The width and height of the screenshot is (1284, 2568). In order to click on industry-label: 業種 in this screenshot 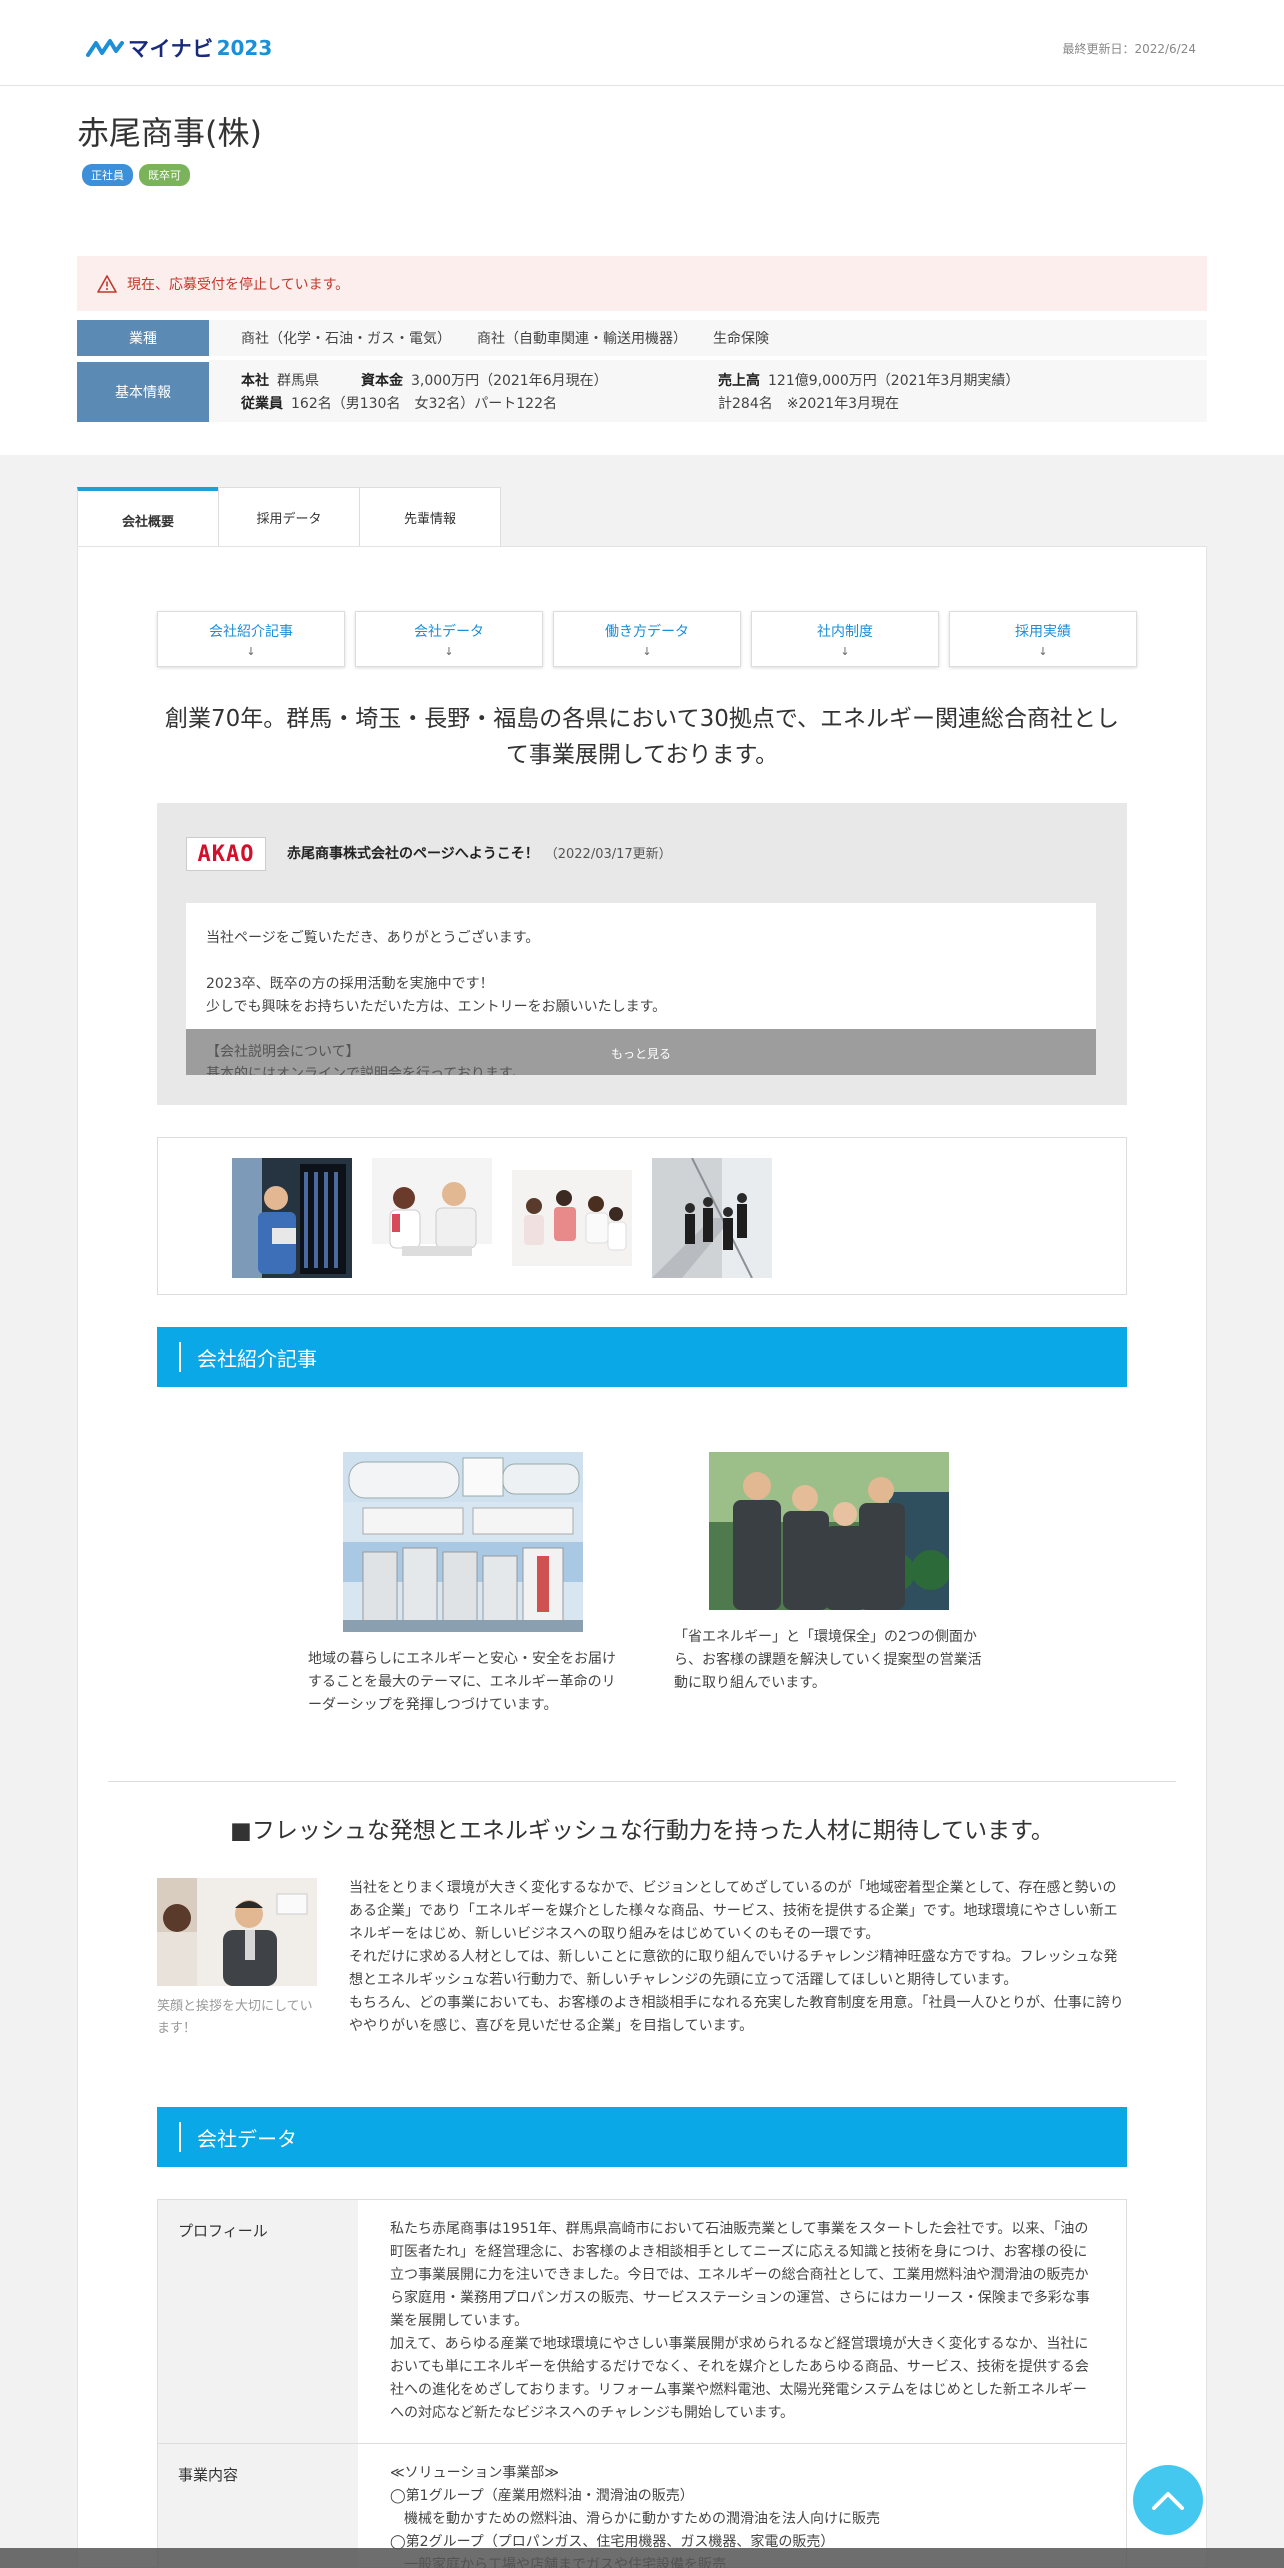, I will do `click(143, 338)`.